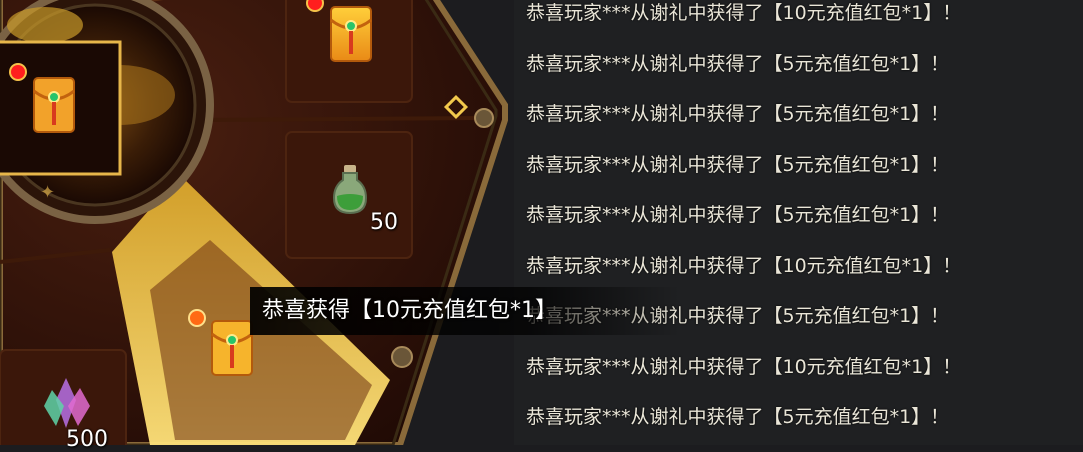  Describe the element at coordinates (384, 222) in the screenshot. I see `item-quantity: 50` at that location.